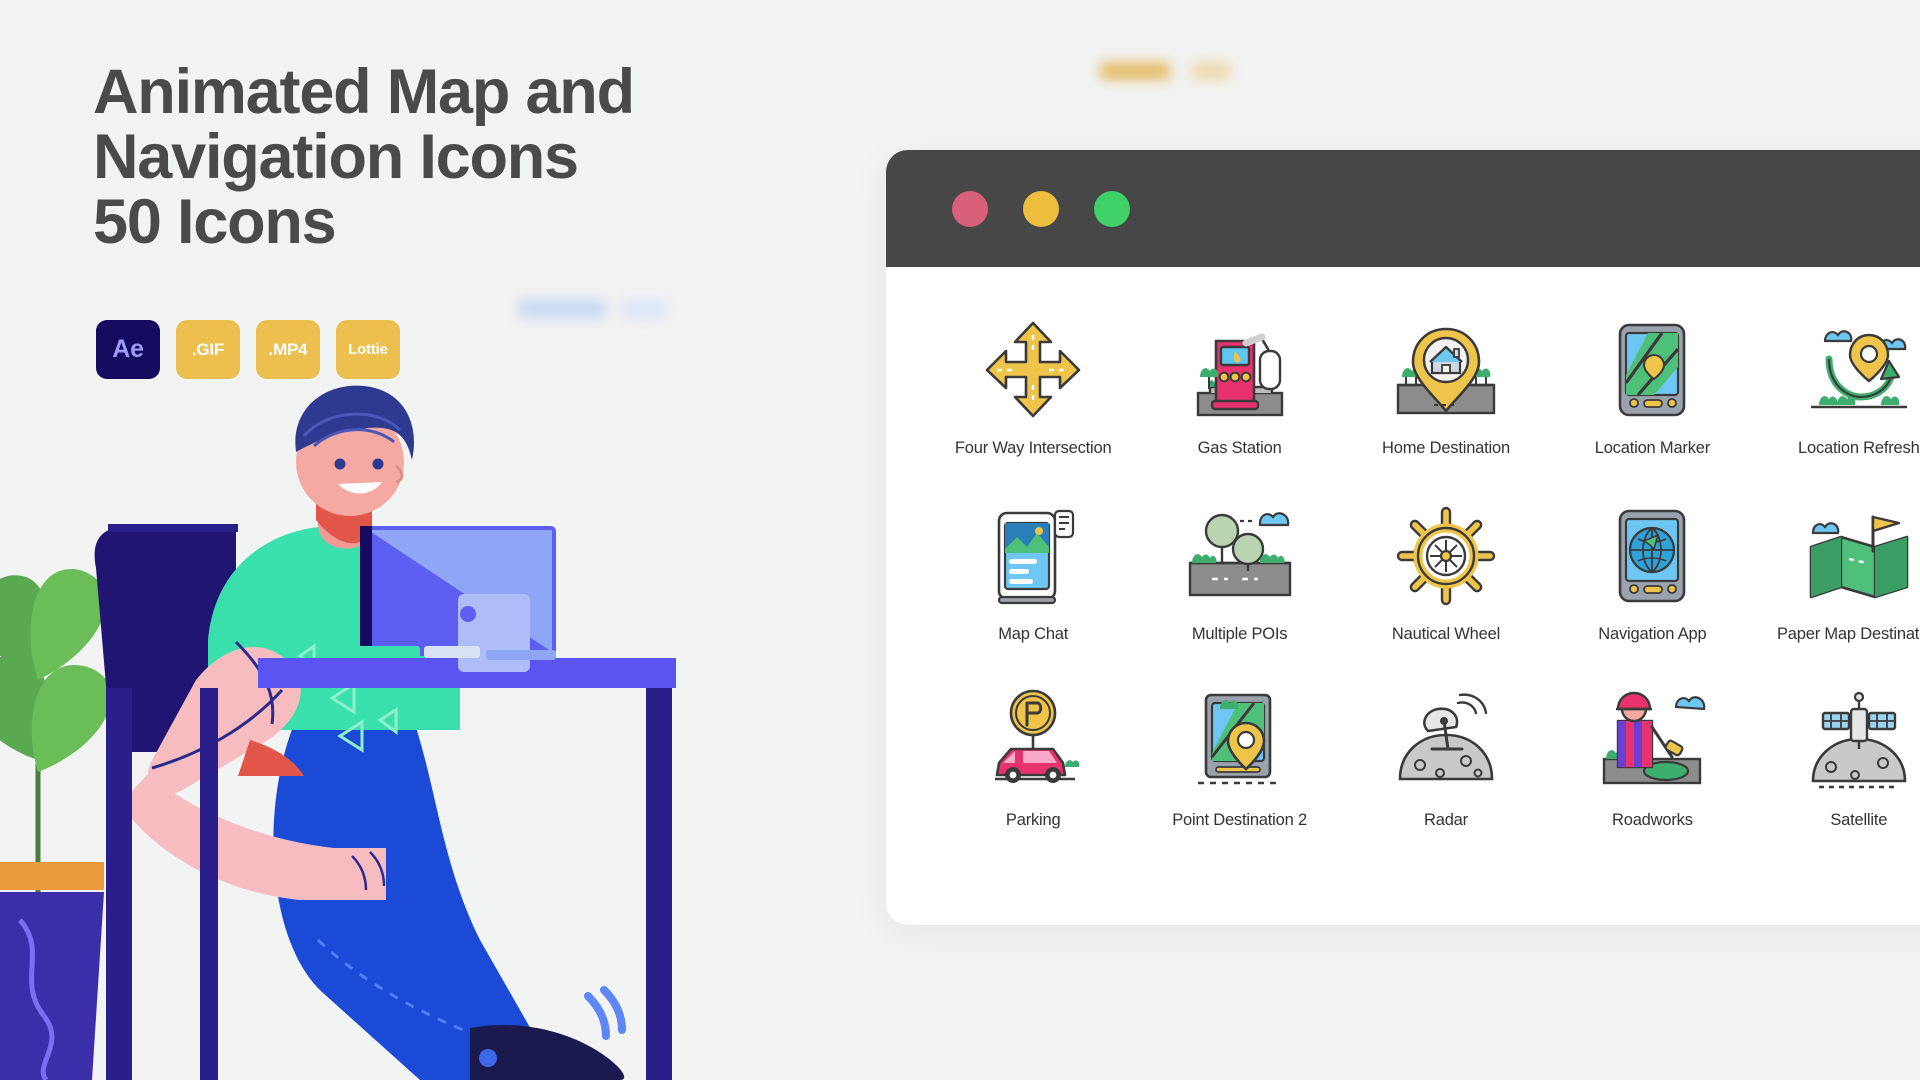 The image size is (1920, 1080). What do you see at coordinates (1135, 71) in the screenshot?
I see `swatch-gold-a` at bounding box center [1135, 71].